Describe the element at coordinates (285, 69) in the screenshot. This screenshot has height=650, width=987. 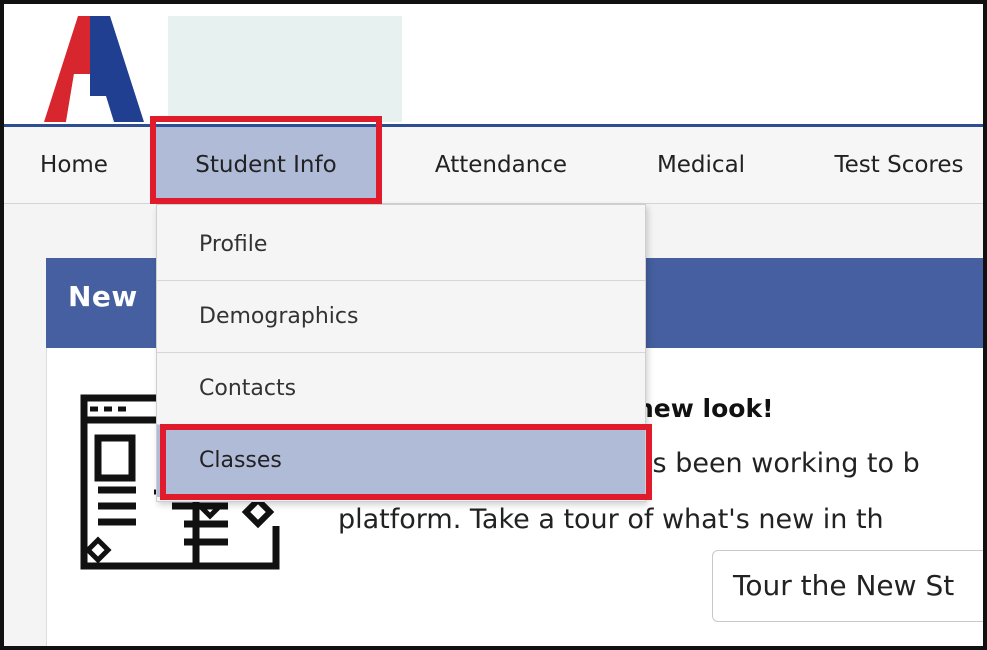
I see `header-banner` at that location.